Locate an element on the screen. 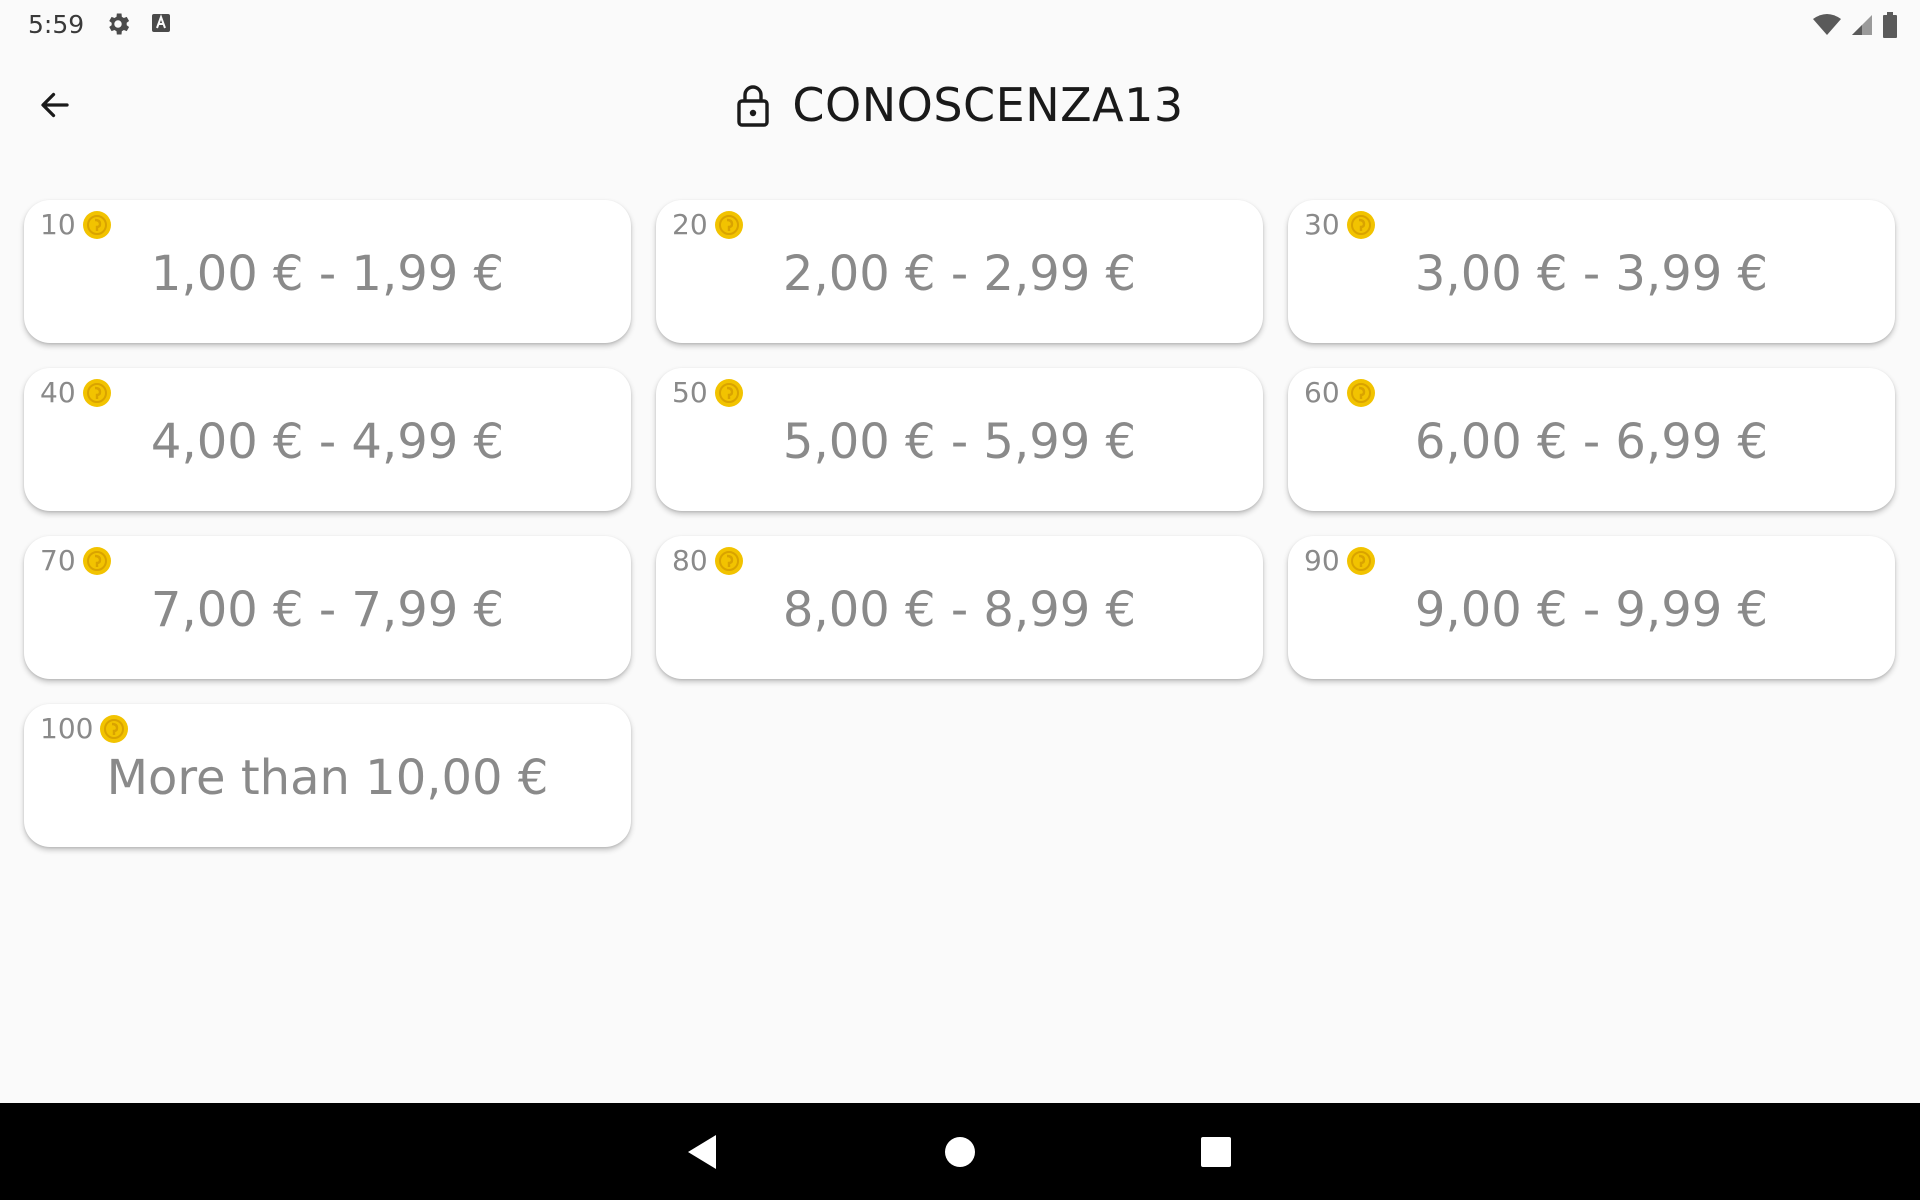  status-time: 5:59 is located at coordinates (56, 24).